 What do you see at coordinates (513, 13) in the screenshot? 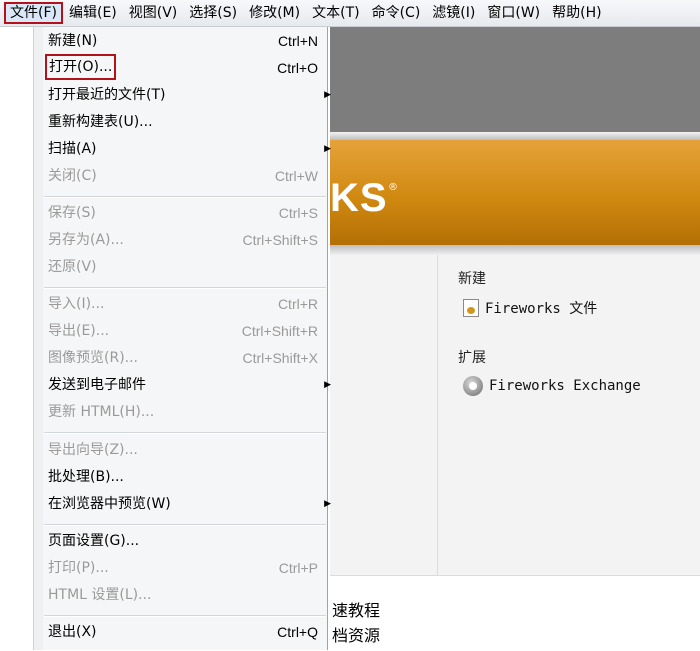
I see `menu-window: 窗口(W)` at bounding box center [513, 13].